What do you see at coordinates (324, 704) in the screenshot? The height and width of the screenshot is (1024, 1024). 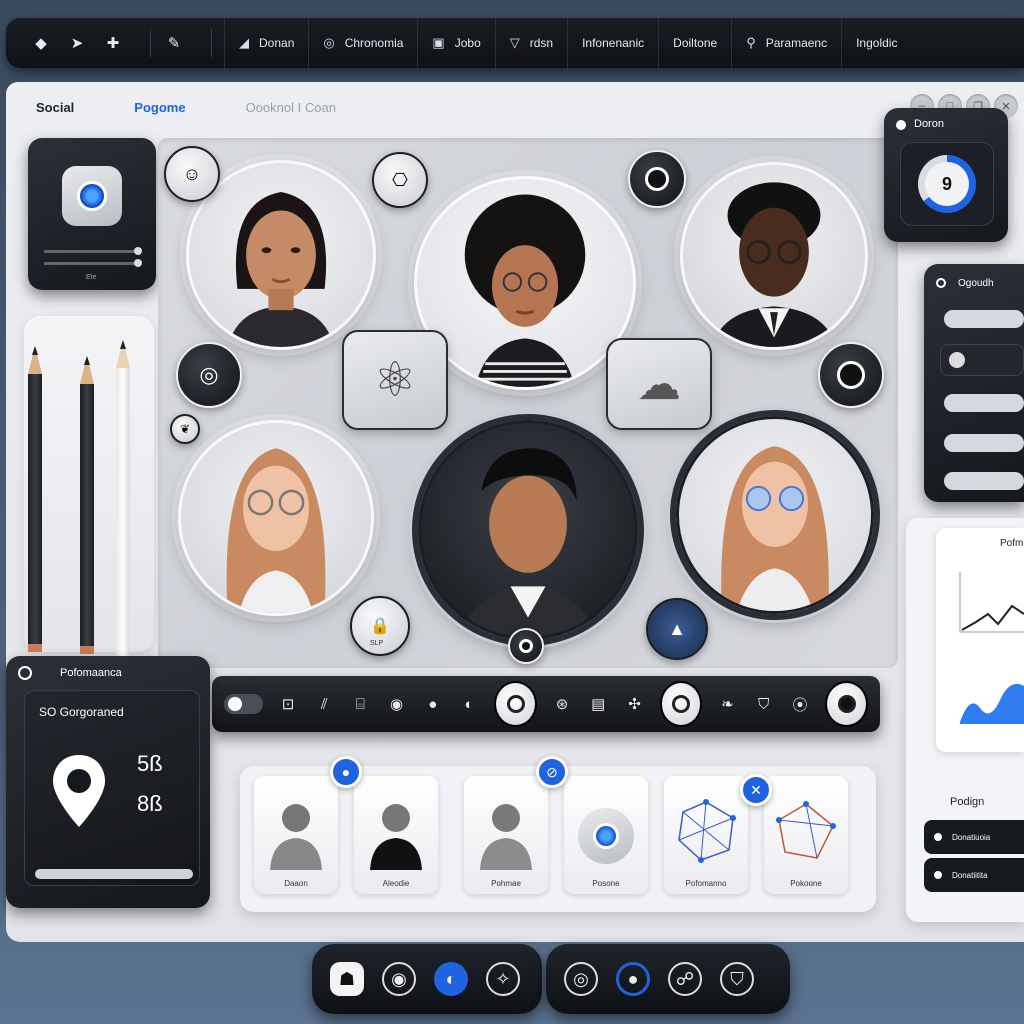 I see `slash-icon: ⫽` at bounding box center [324, 704].